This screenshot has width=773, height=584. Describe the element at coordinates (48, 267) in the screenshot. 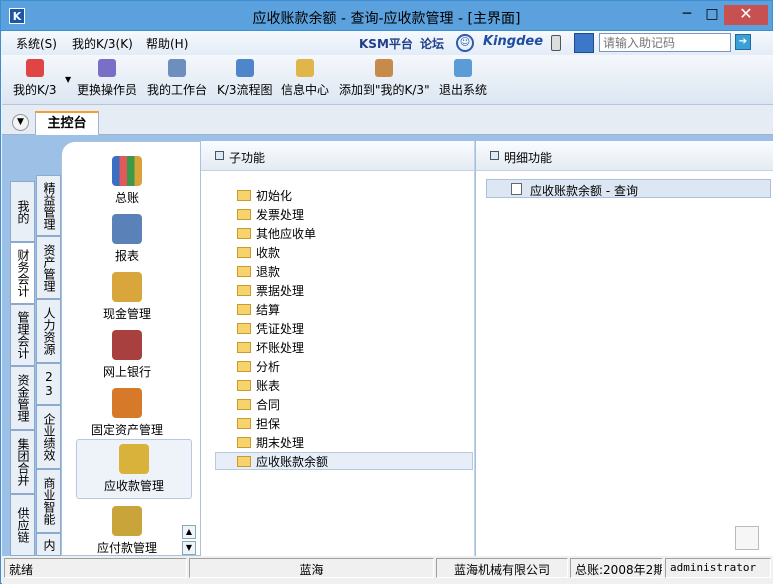

I see `vtab-asset-management: 资产管理` at that location.